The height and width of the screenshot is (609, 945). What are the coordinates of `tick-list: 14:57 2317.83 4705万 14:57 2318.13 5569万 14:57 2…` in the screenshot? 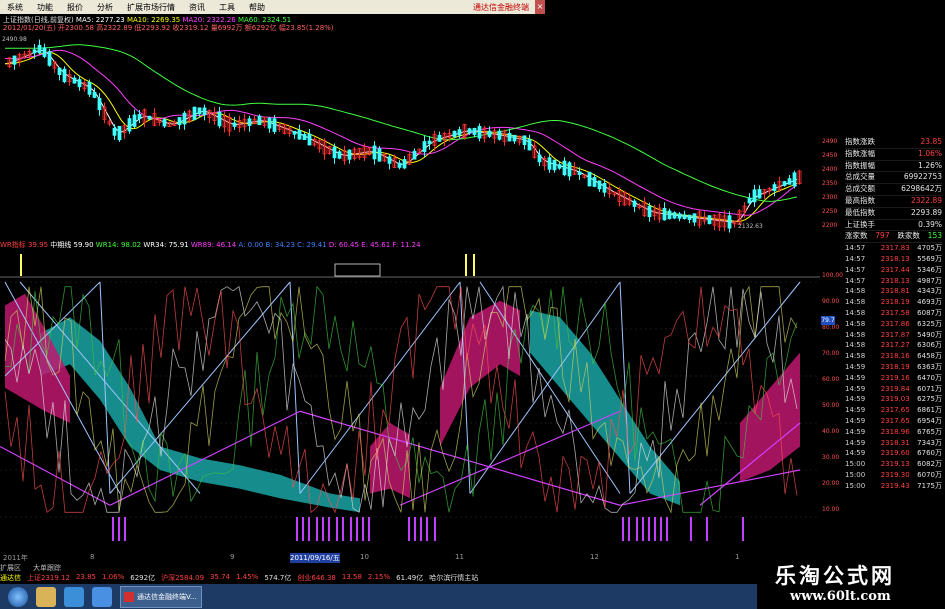 It's located at (893, 367).